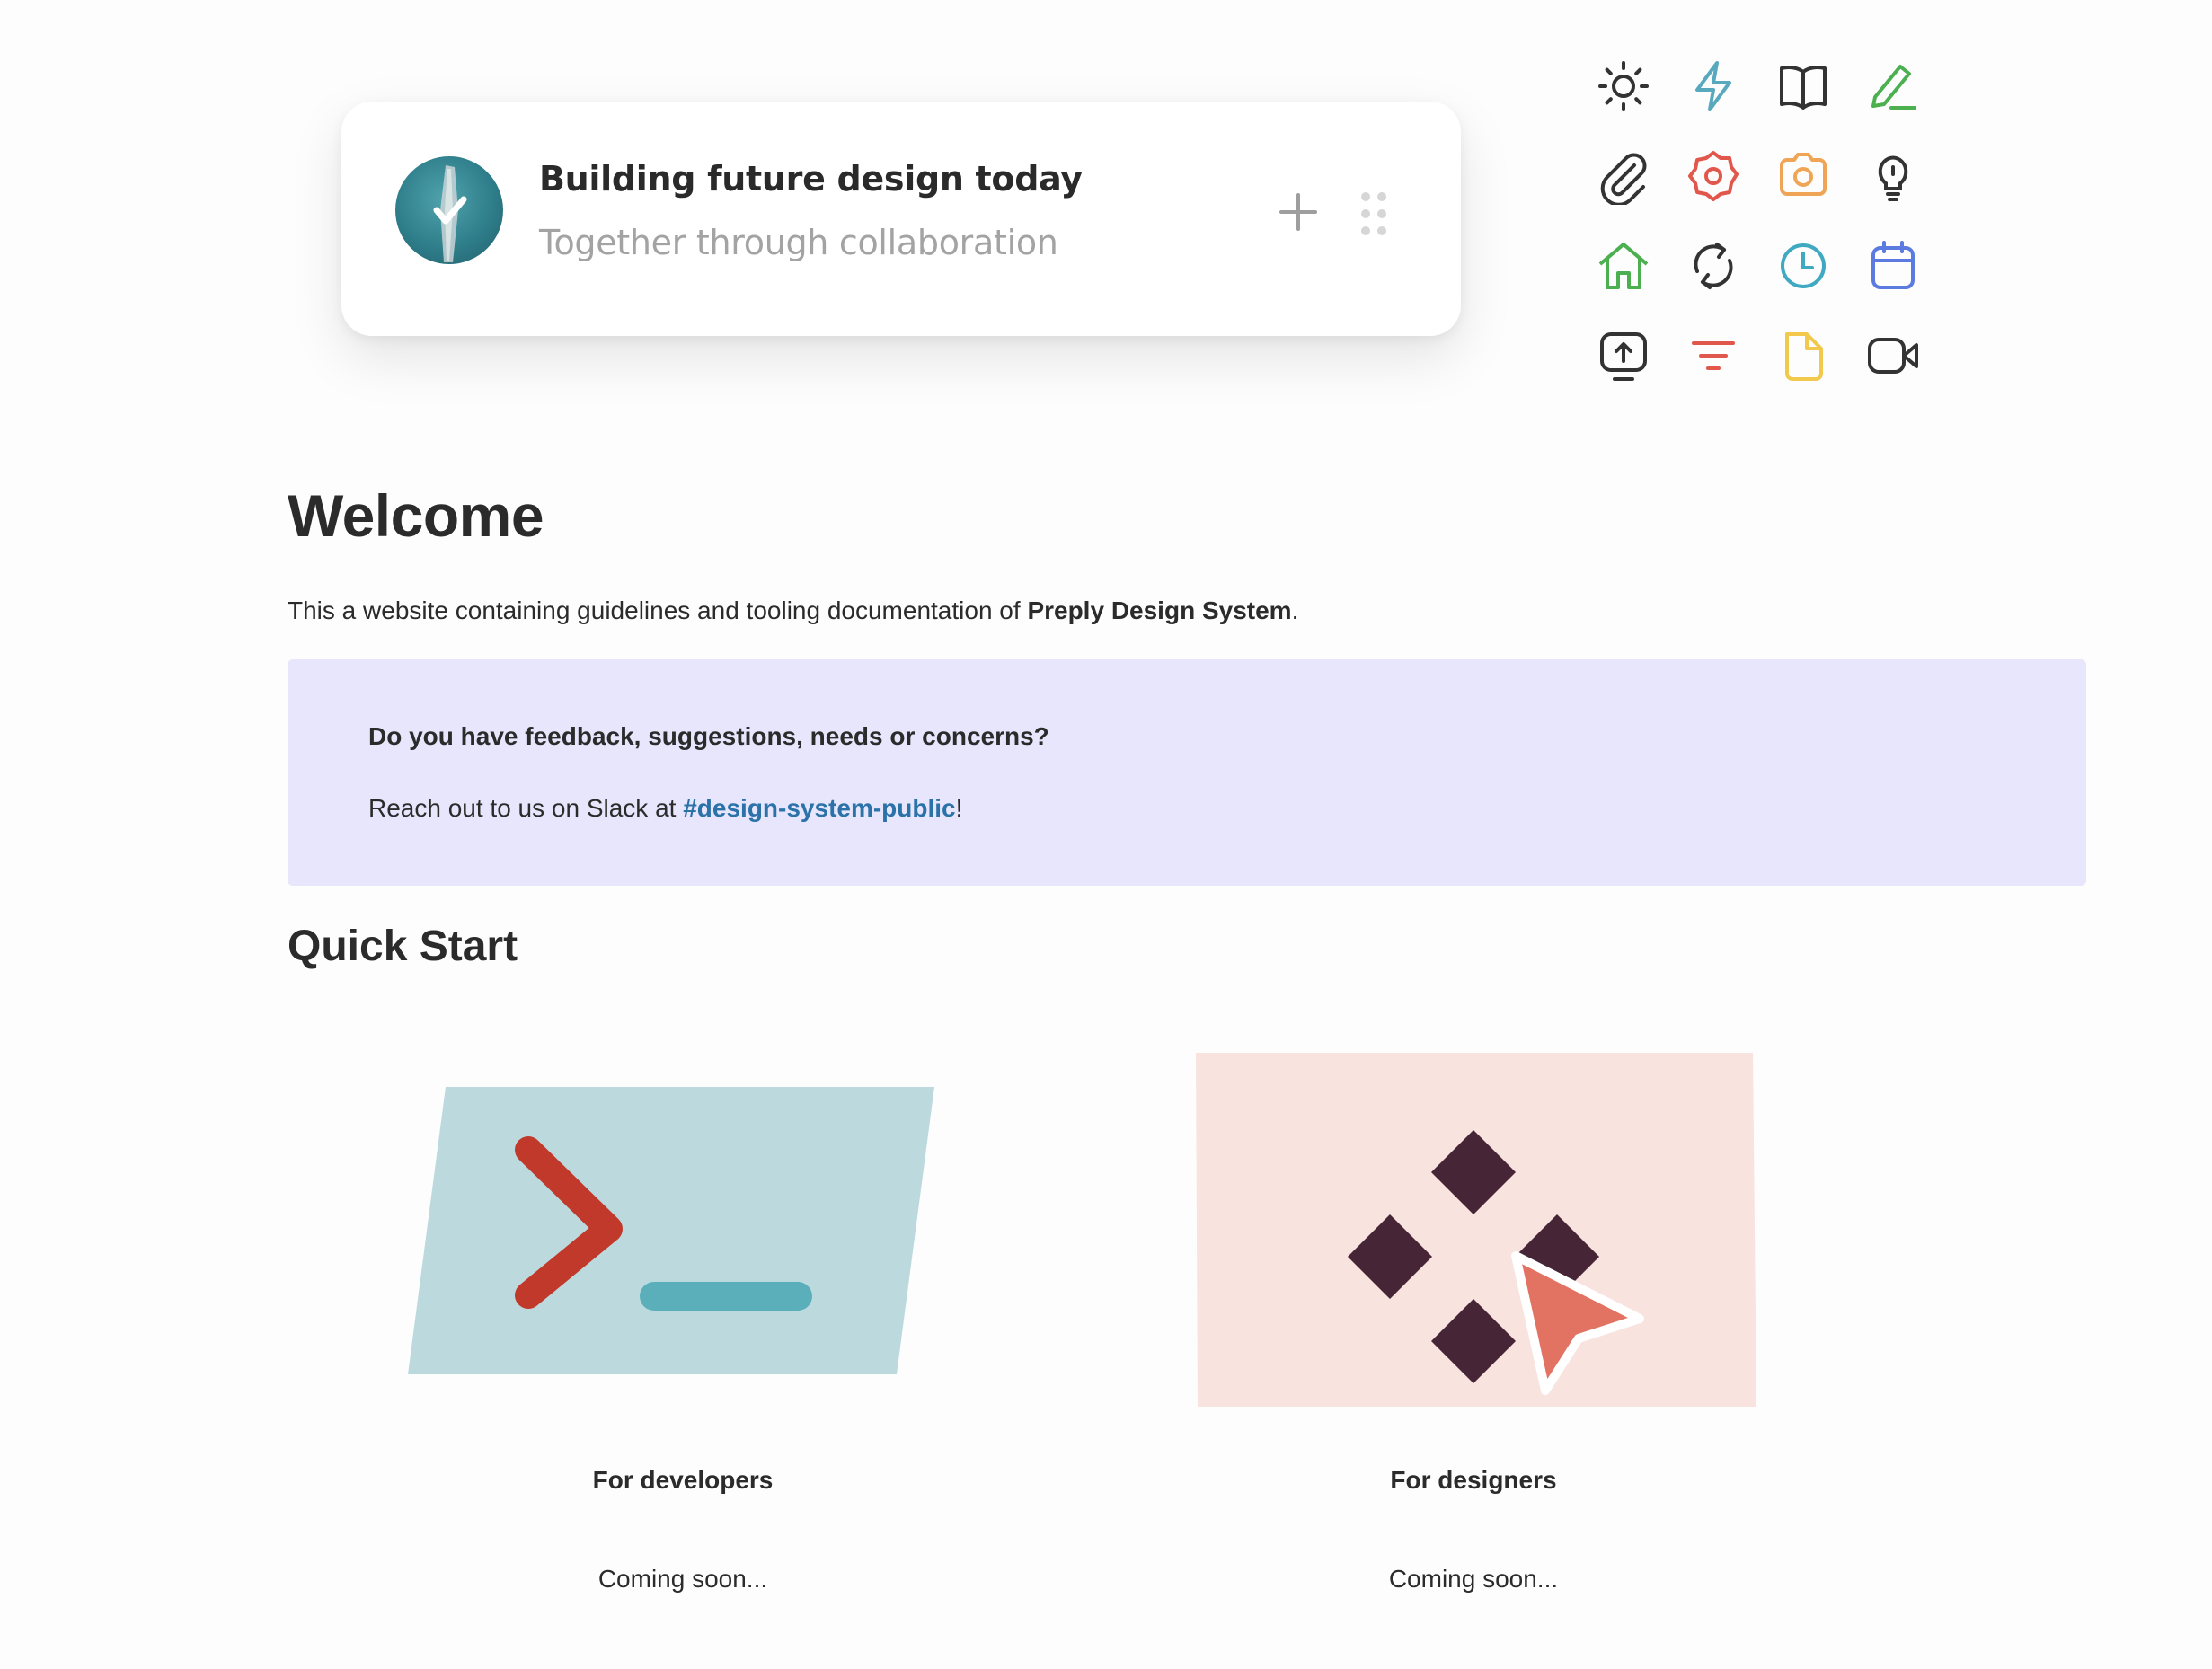 The height and width of the screenshot is (1669, 2212). What do you see at coordinates (403, 946) in the screenshot?
I see `quick-start-title: Quick Start` at bounding box center [403, 946].